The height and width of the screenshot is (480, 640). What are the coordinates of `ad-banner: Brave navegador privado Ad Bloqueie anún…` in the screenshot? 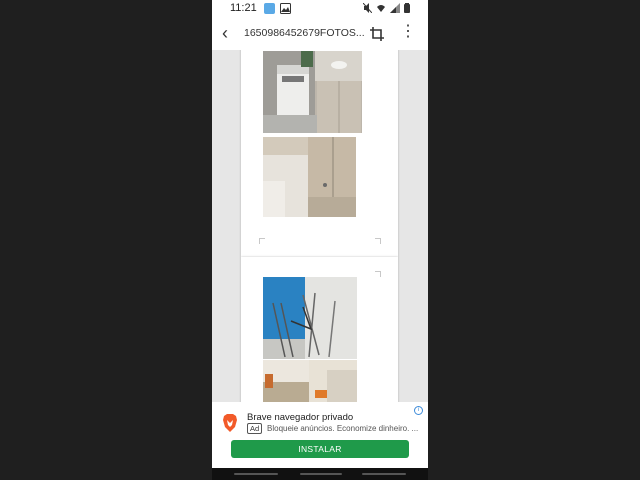 It's located at (320, 435).